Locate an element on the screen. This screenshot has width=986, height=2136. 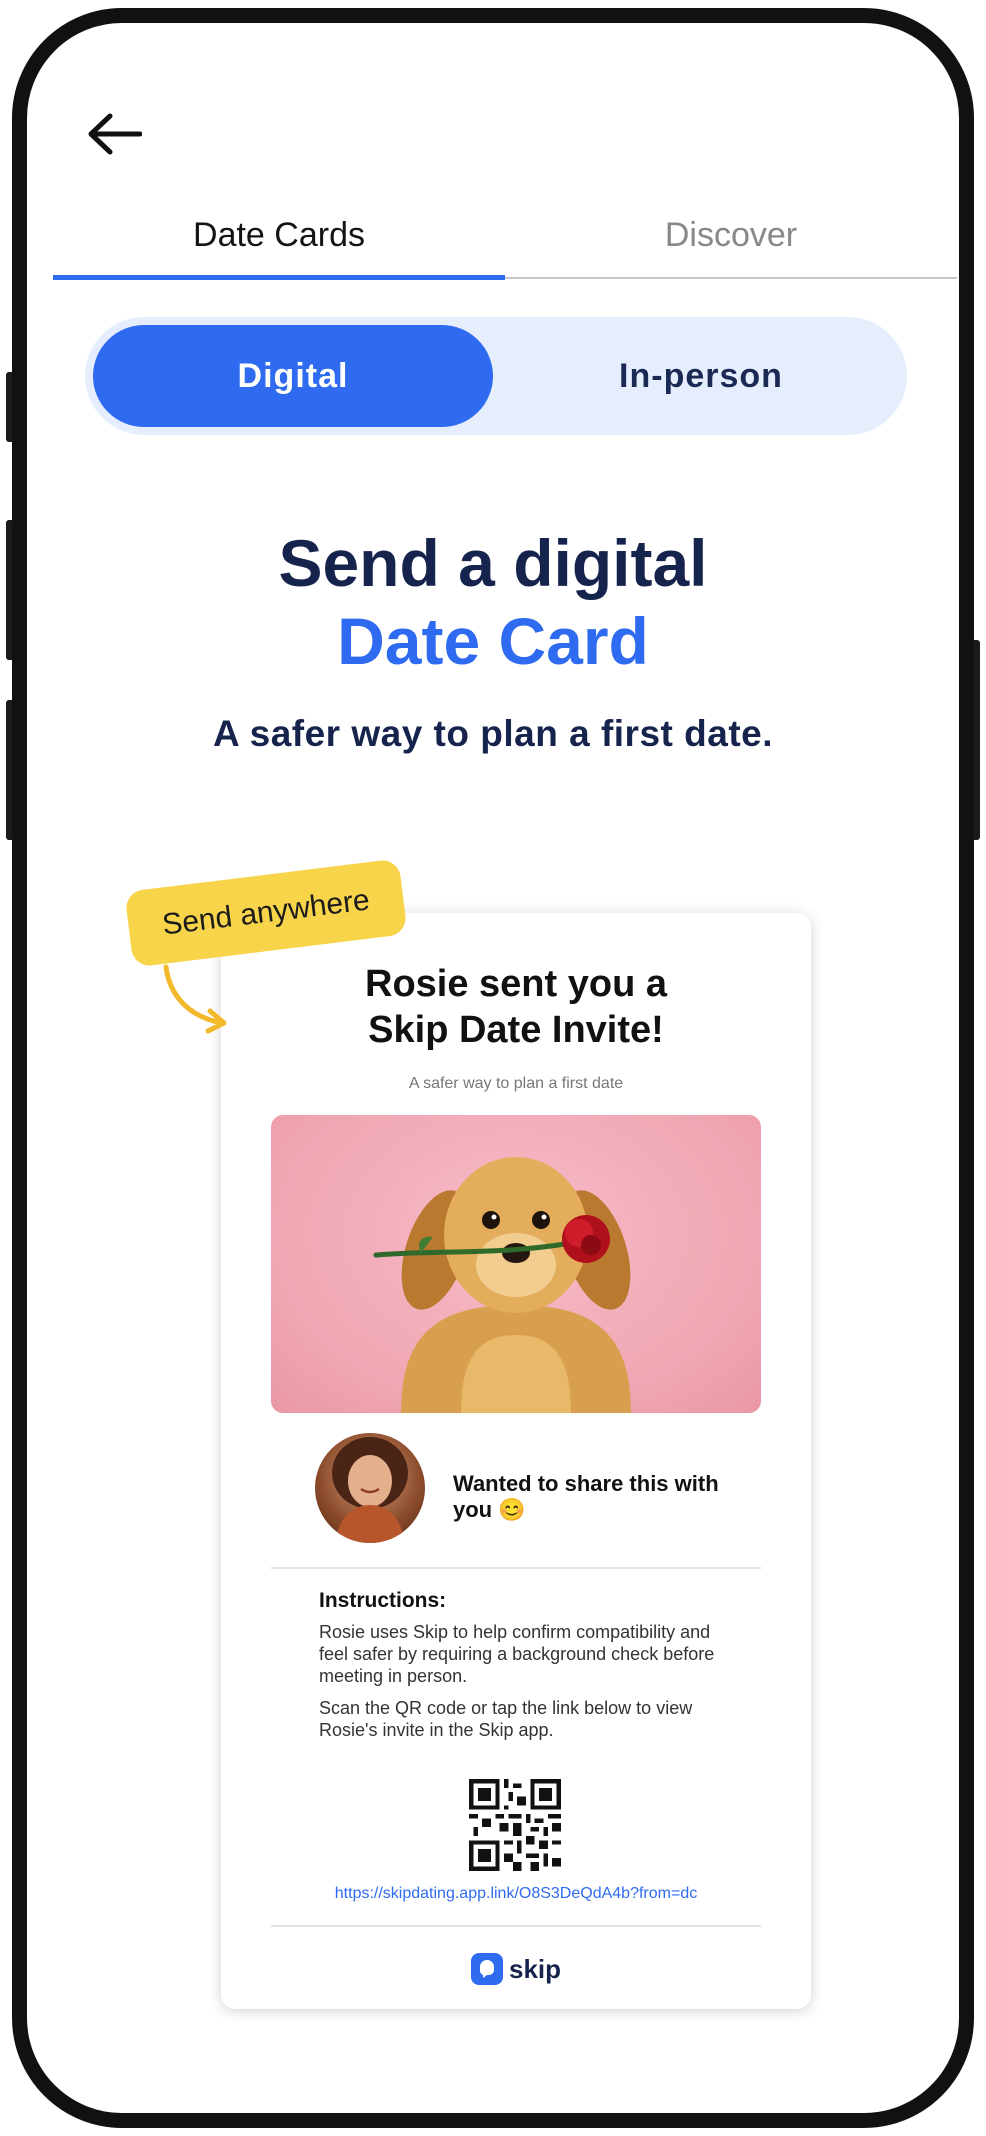
back-button is located at coordinates (114, 134).